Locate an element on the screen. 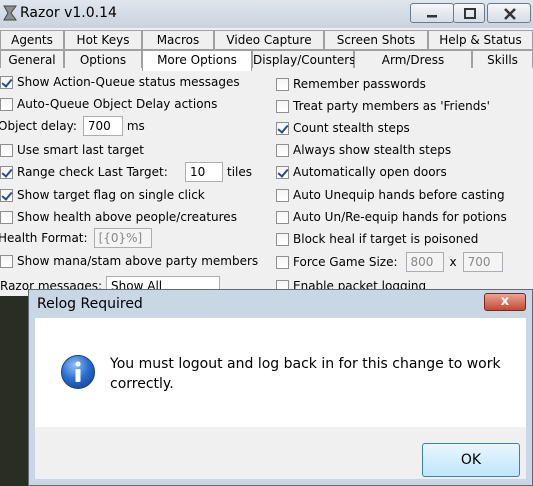 This screenshot has height=486, width=533. object-delay-unit: ms is located at coordinates (135, 126).